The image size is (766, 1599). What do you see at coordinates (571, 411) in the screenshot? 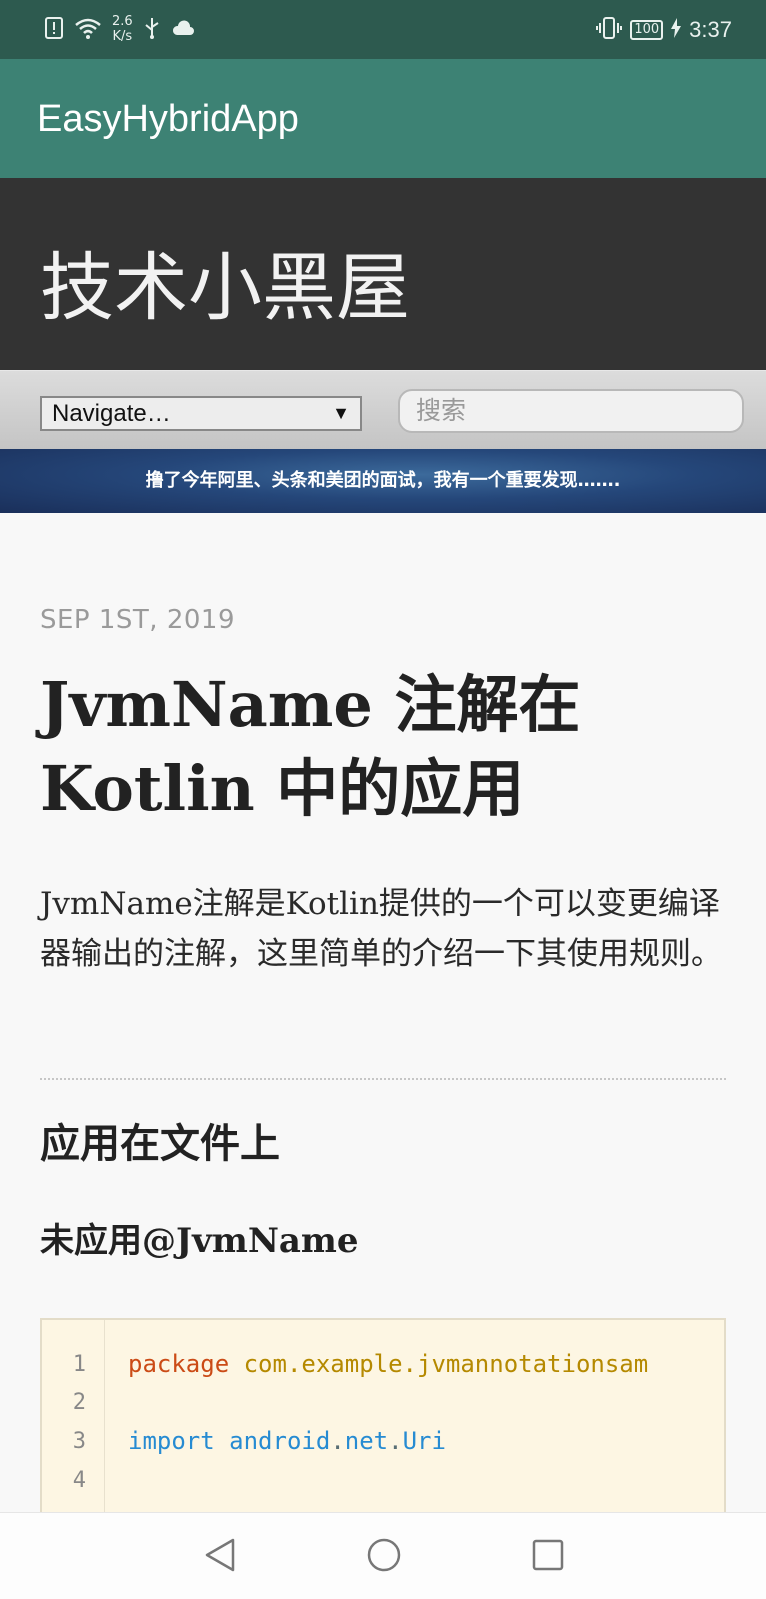
I see `search-input: 搜索` at bounding box center [571, 411].